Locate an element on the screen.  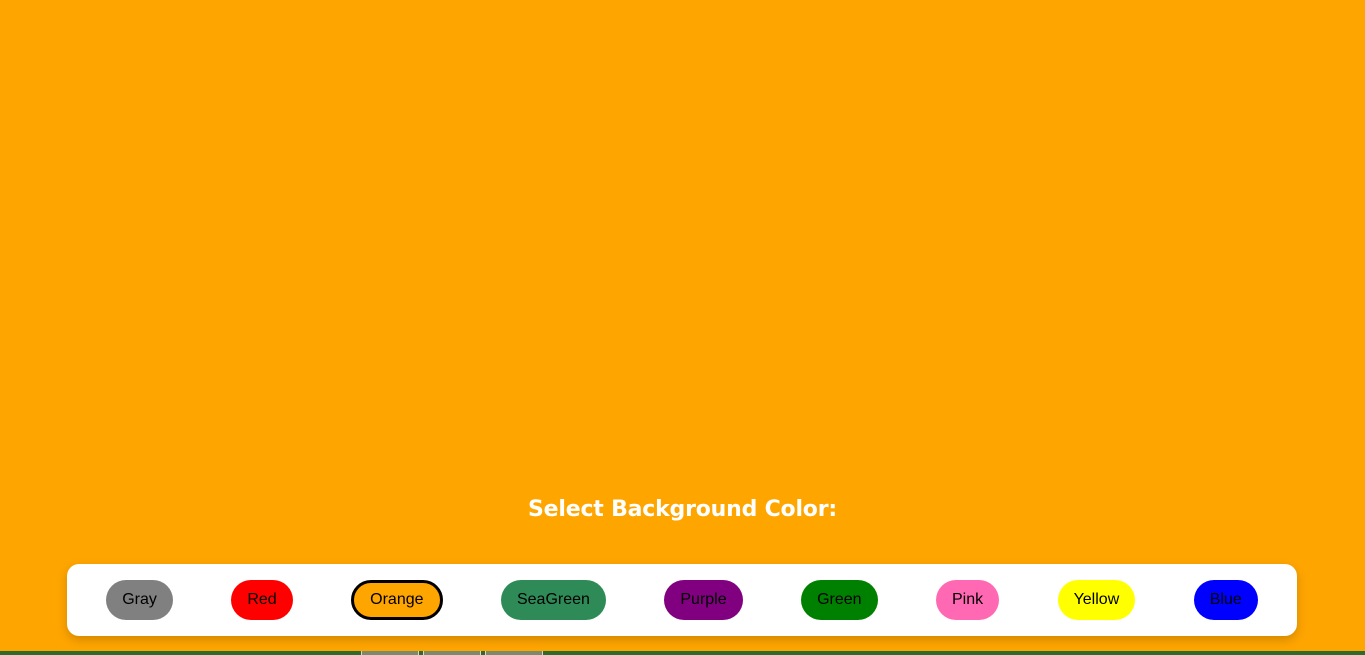
yellow-button: Yellow is located at coordinates (1096, 600).